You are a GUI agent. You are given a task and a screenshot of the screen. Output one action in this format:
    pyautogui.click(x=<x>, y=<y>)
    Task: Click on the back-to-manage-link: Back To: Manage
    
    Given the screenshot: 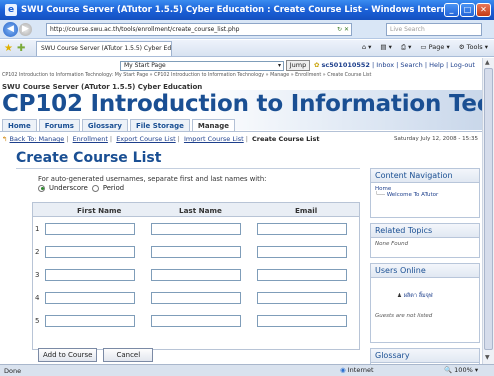 What is the action you would take?
    pyautogui.click(x=37, y=139)
    